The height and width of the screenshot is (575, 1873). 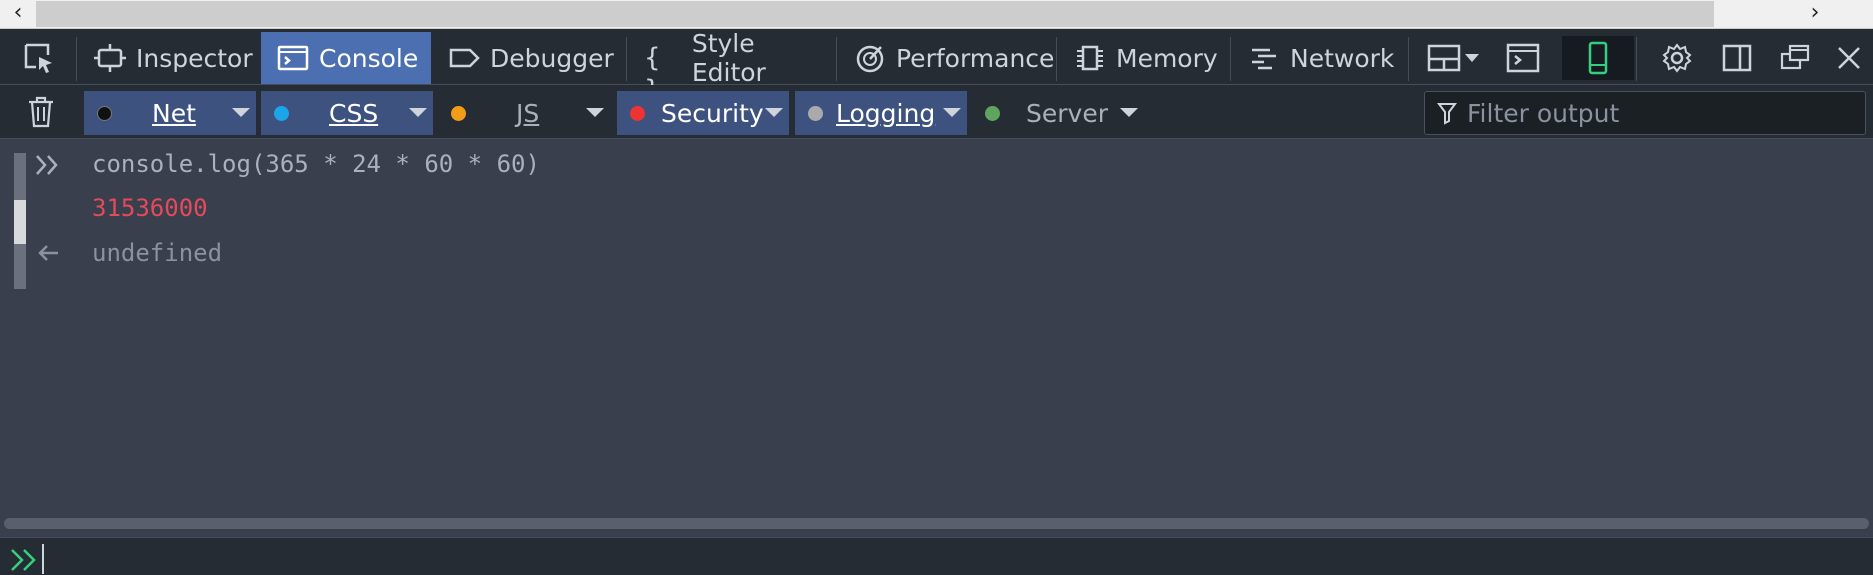 I want to click on tab-network: Network, so click(x=1319, y=58).